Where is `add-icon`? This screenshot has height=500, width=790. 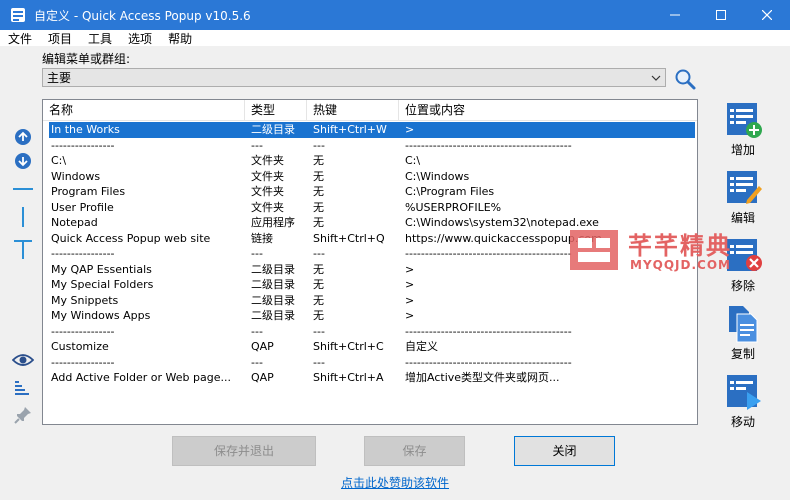 add-icon is located at coordinates (744, 120).